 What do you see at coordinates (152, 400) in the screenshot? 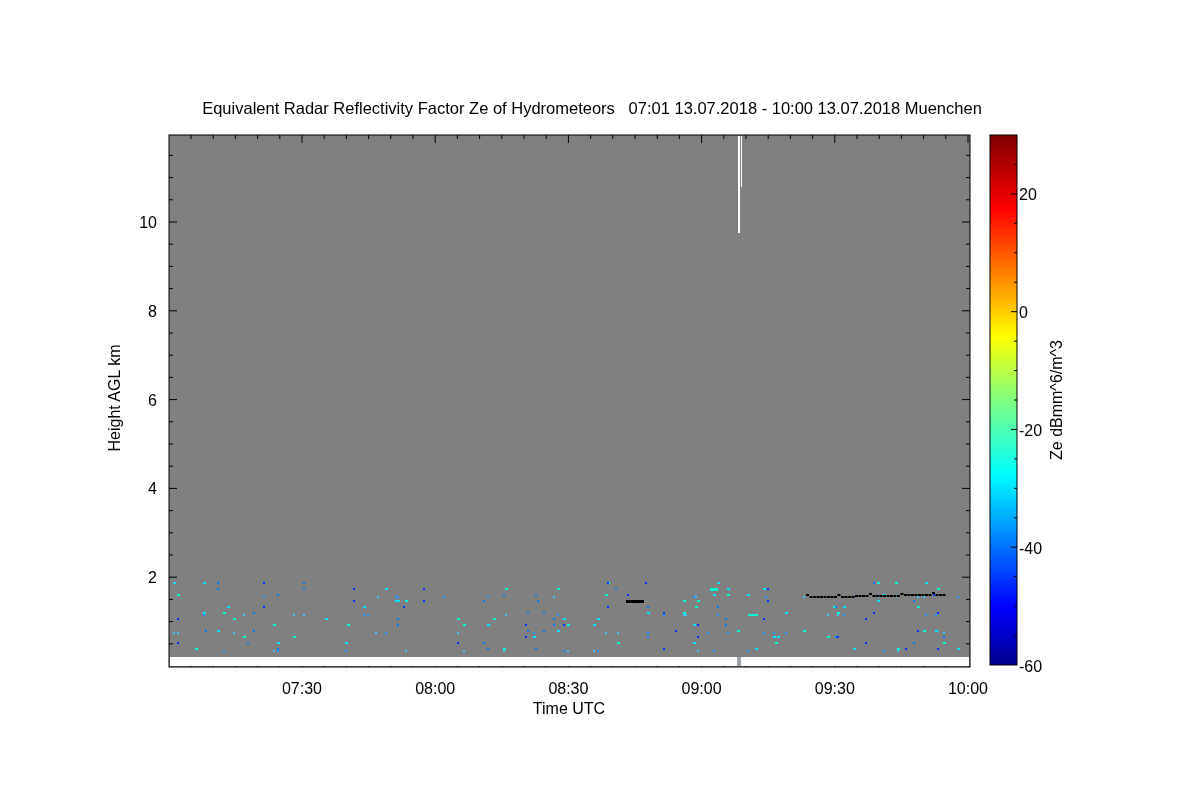
I see `y-tick-label: 6` at bounding box center [152, 400].